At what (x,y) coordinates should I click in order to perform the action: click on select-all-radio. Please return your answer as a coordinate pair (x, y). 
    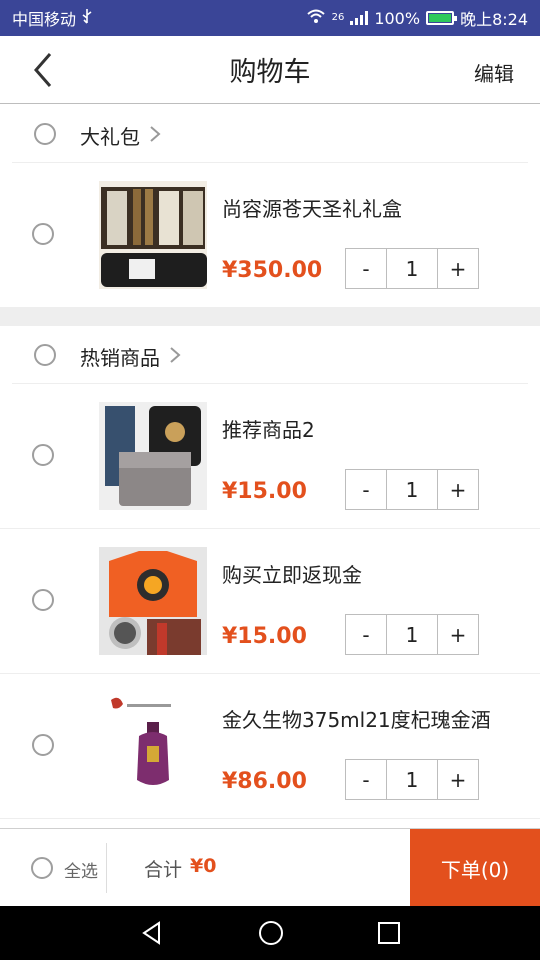
    Looking at the image, I should click on (42, 868).